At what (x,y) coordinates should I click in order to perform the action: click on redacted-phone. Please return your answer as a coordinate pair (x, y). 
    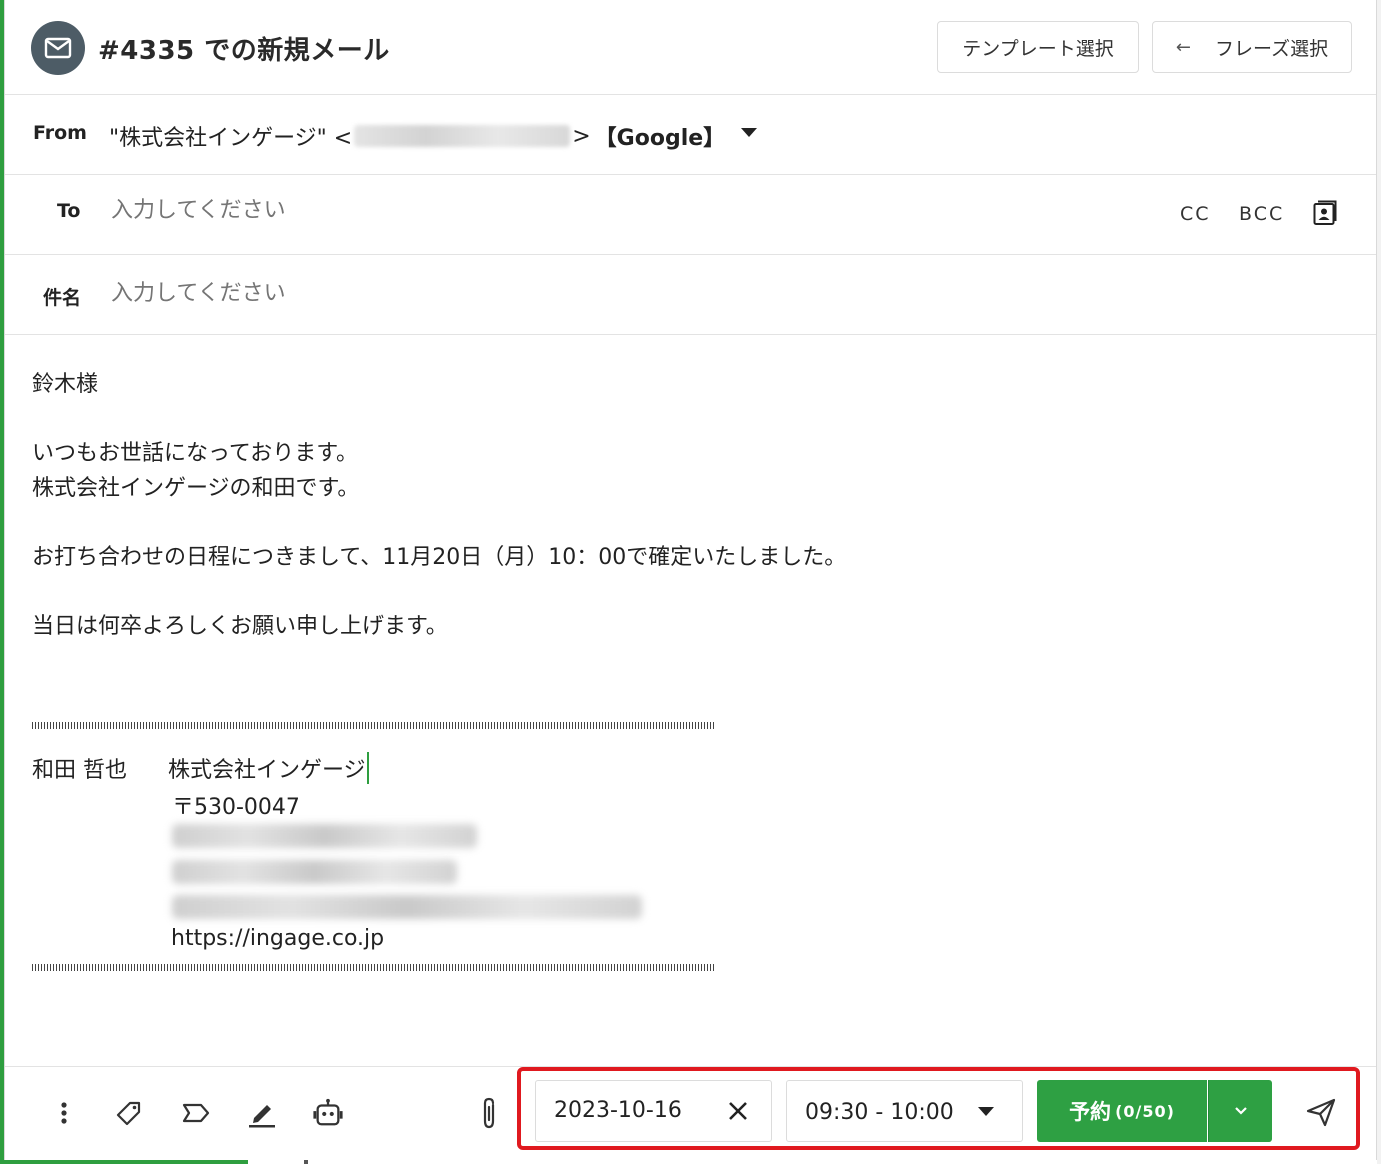
    Looking at the image, I should click on (407, 907).